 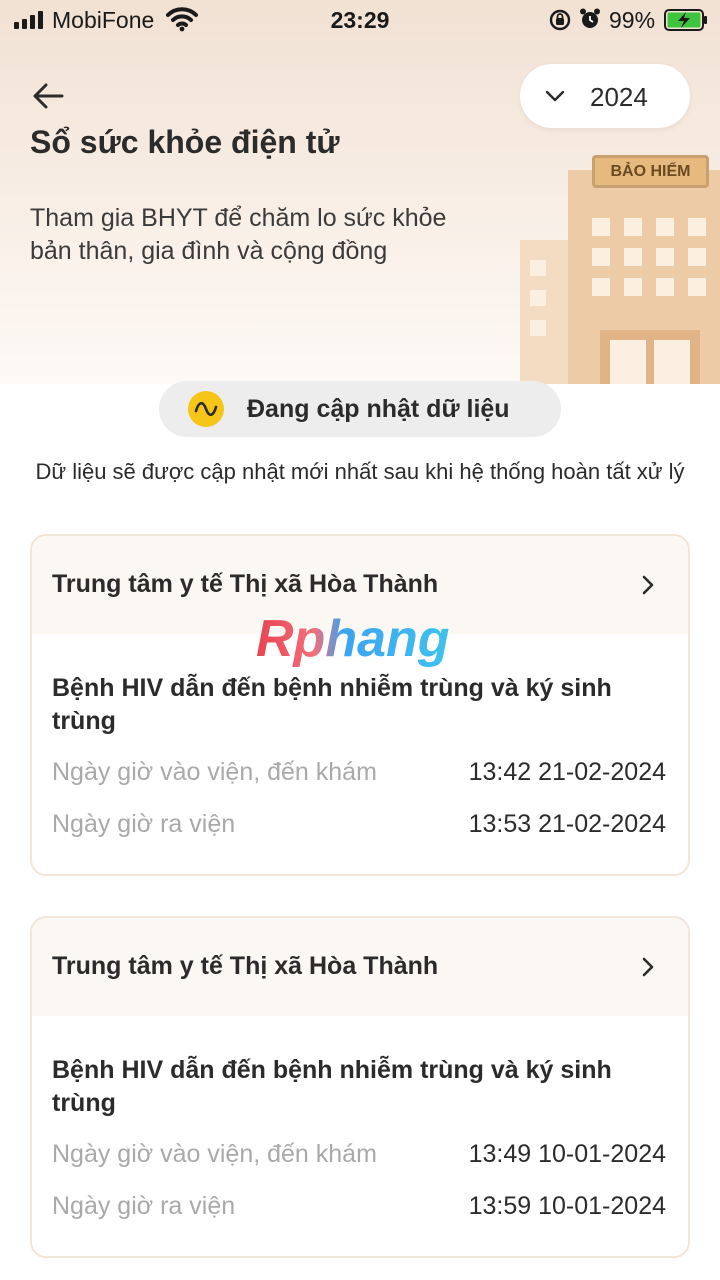 What do you see at coordinates (185, 142) in the screenshot?
I see `page-title: Sổ sức khỏe điện tử` at bounding box center [185, 142].